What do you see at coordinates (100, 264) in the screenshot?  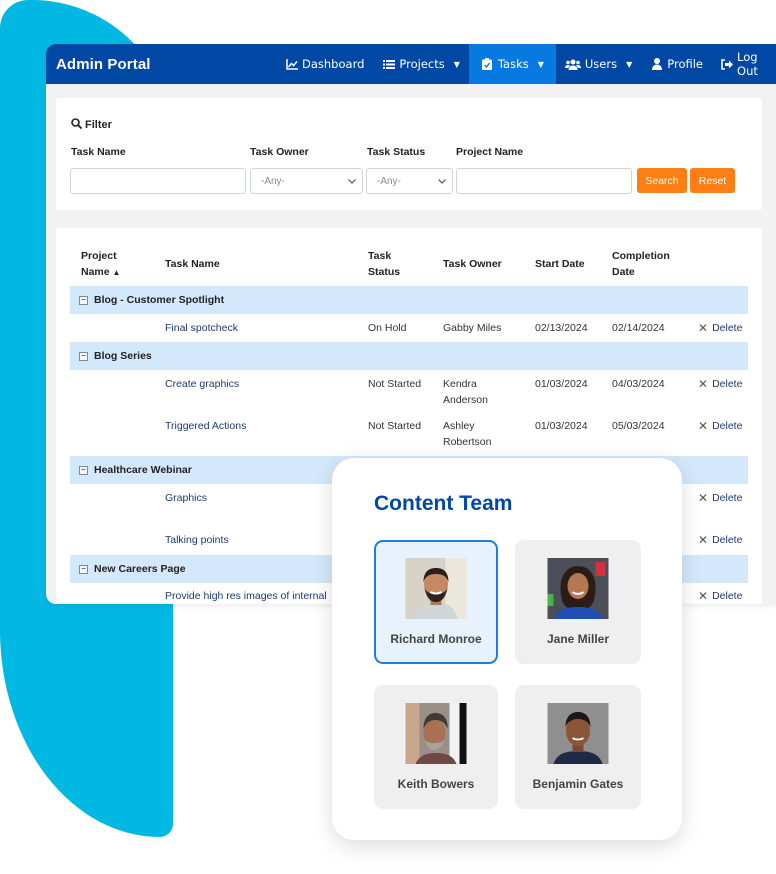 I see `col-project-name: Project Name ▲` at bounding box center [100, 264].